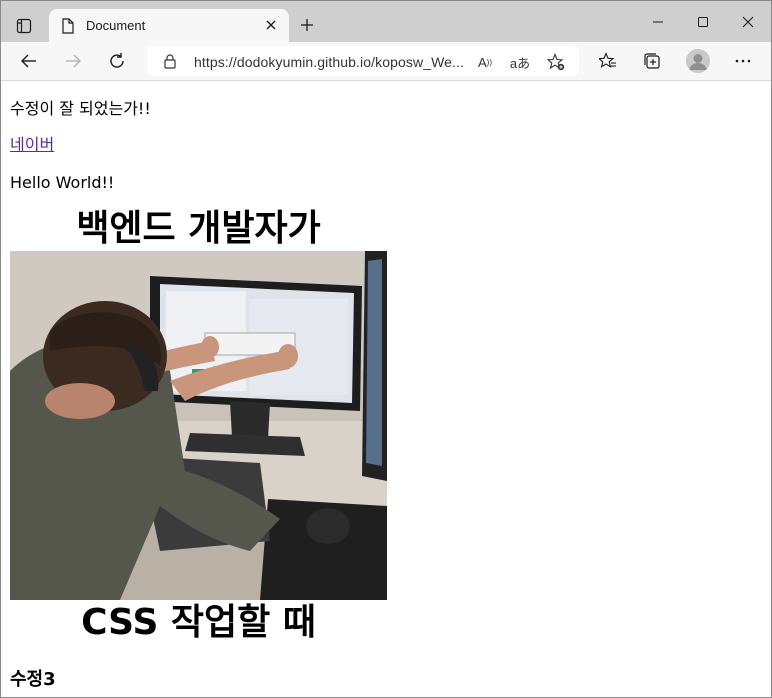 This screenshot has width=772, height=698. What do you see at coordinates (33, 679) in the screenshot?
I see `section-heading: 수정3` at bounding box center [33, 679].